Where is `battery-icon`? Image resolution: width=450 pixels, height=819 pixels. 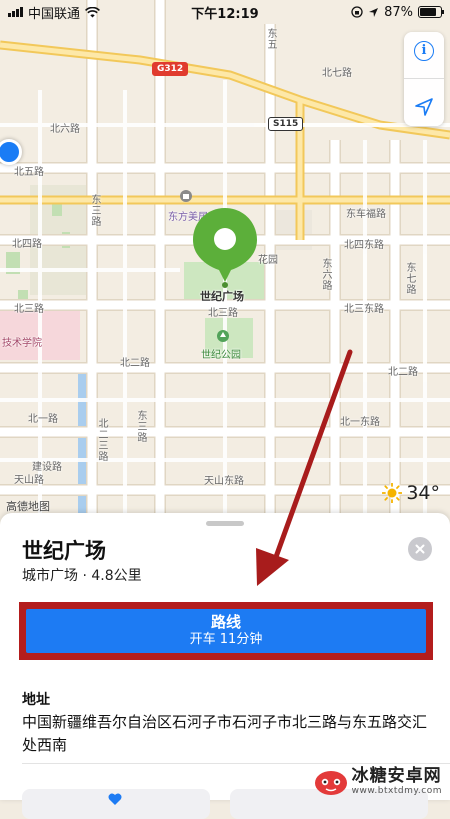 battery-icon is located at coordinates (431, 12).